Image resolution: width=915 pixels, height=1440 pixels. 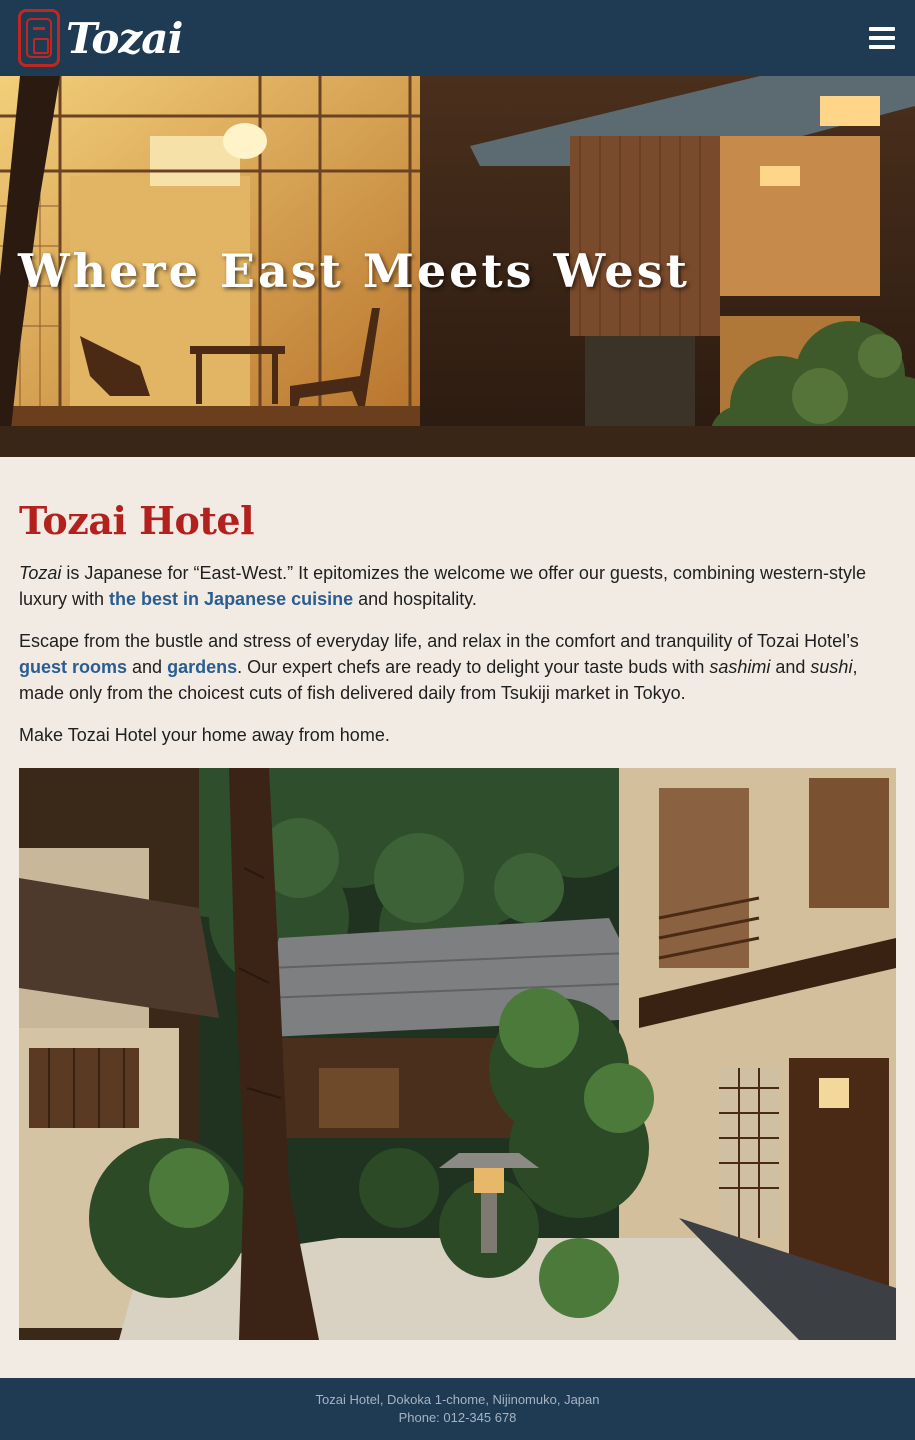 What do you see at coordinates (124, 38) in the screenshot?
I see `logo-text: Tozai` at bounding box center [124, 38].